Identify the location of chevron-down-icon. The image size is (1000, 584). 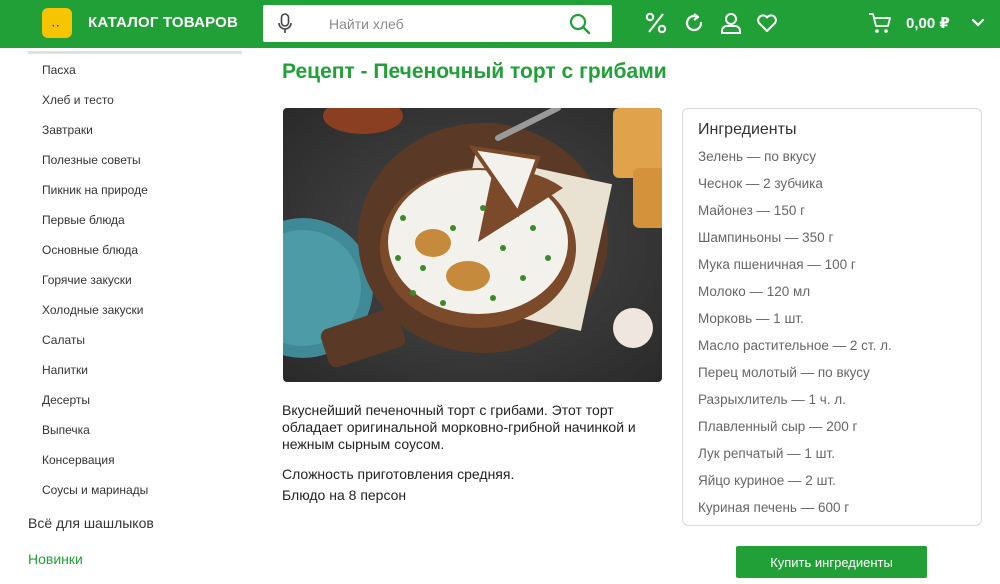
(978, 23).